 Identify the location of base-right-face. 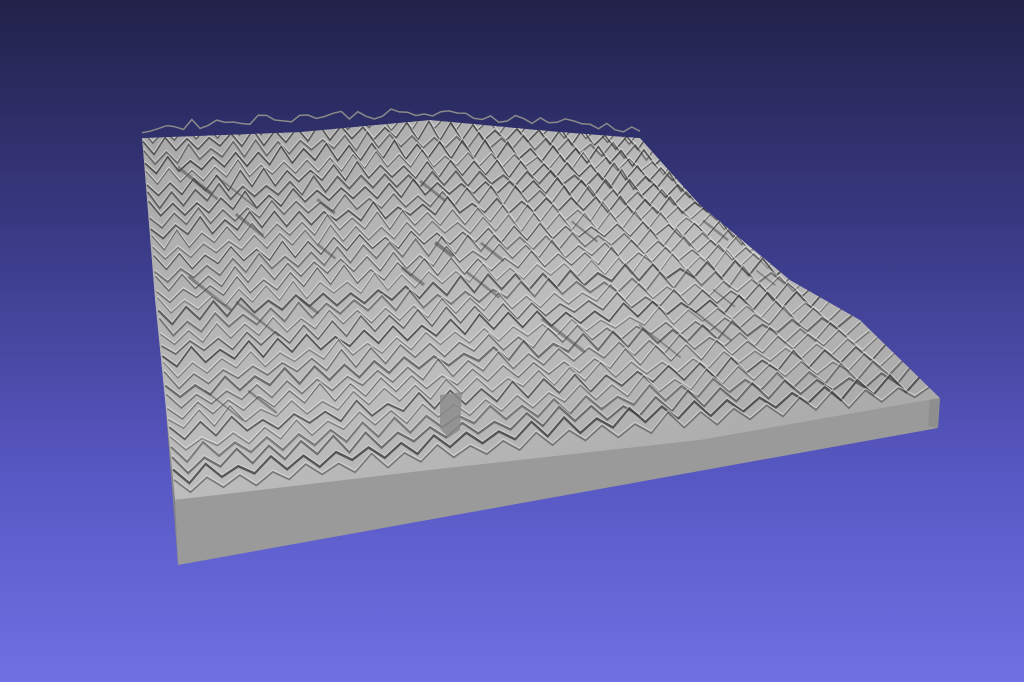
(934, 412).